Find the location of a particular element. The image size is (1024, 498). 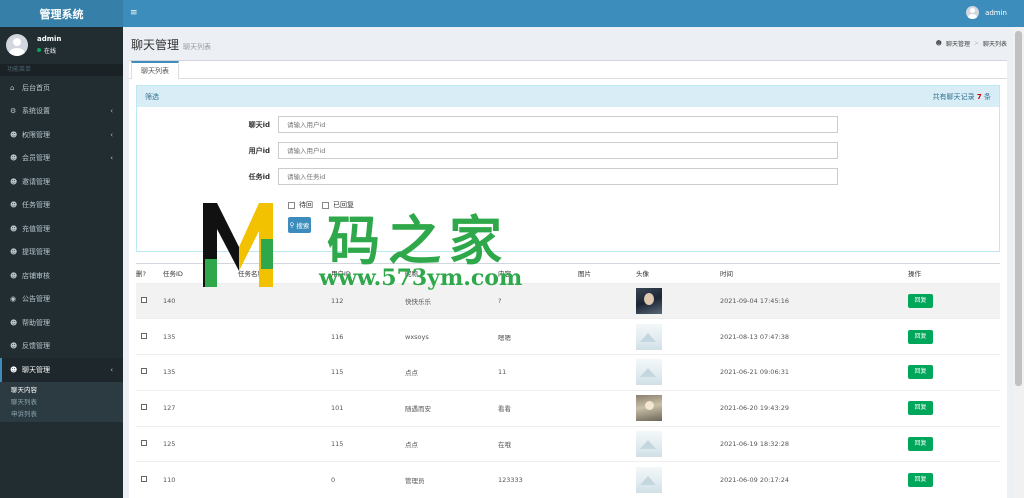

cell-task-id: 125 is located at coordinates (200, 443).